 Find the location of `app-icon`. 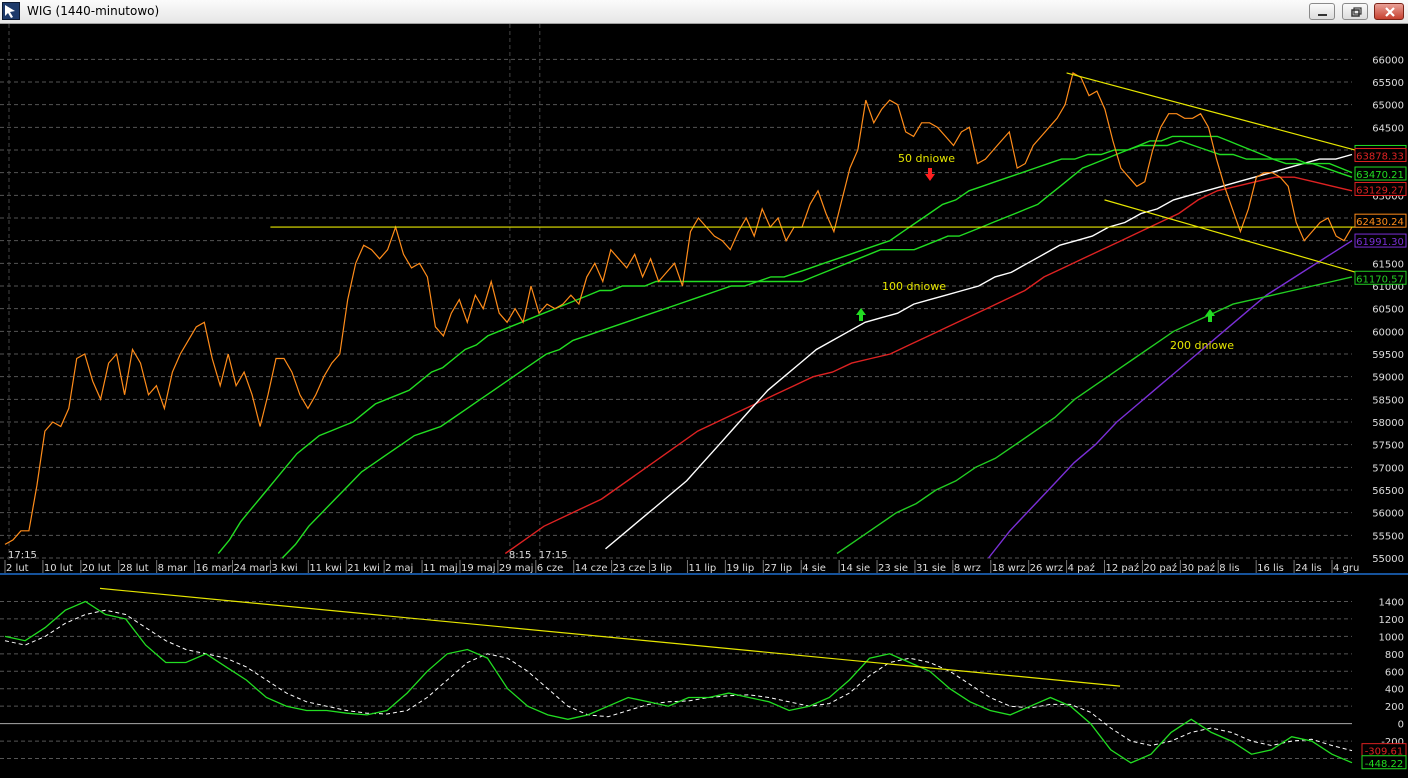

app-icon is located at coordinates (11, 11).